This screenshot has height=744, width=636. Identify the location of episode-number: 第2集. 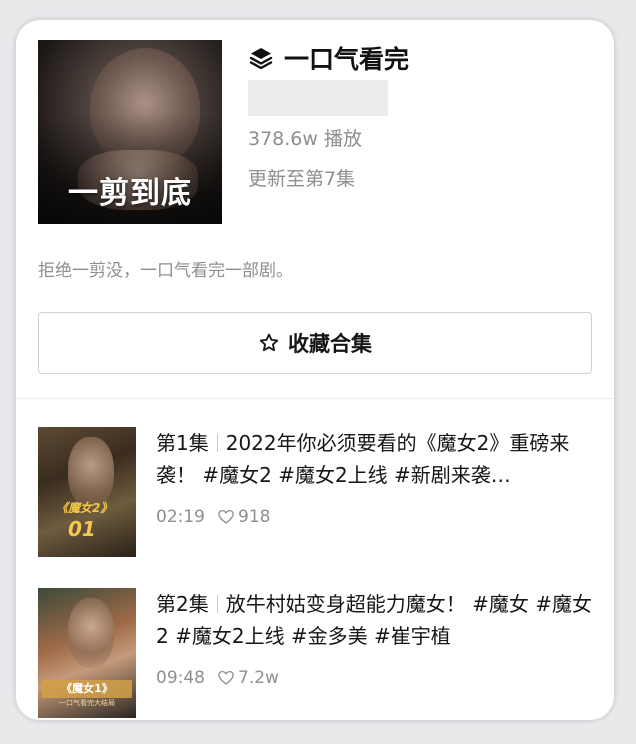
(182, 604).